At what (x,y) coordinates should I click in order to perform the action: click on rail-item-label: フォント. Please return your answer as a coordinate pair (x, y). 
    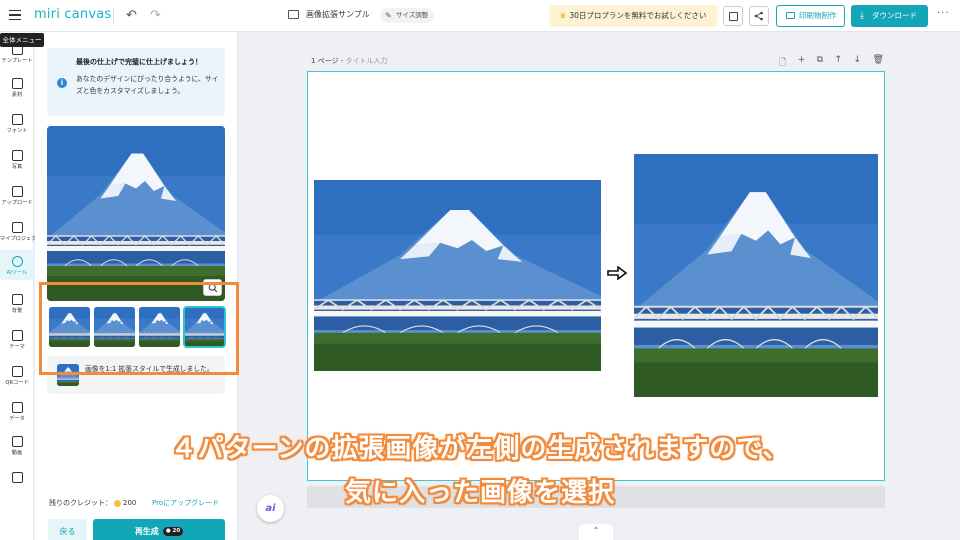
    Looking at the image, I should click on (17, 131).